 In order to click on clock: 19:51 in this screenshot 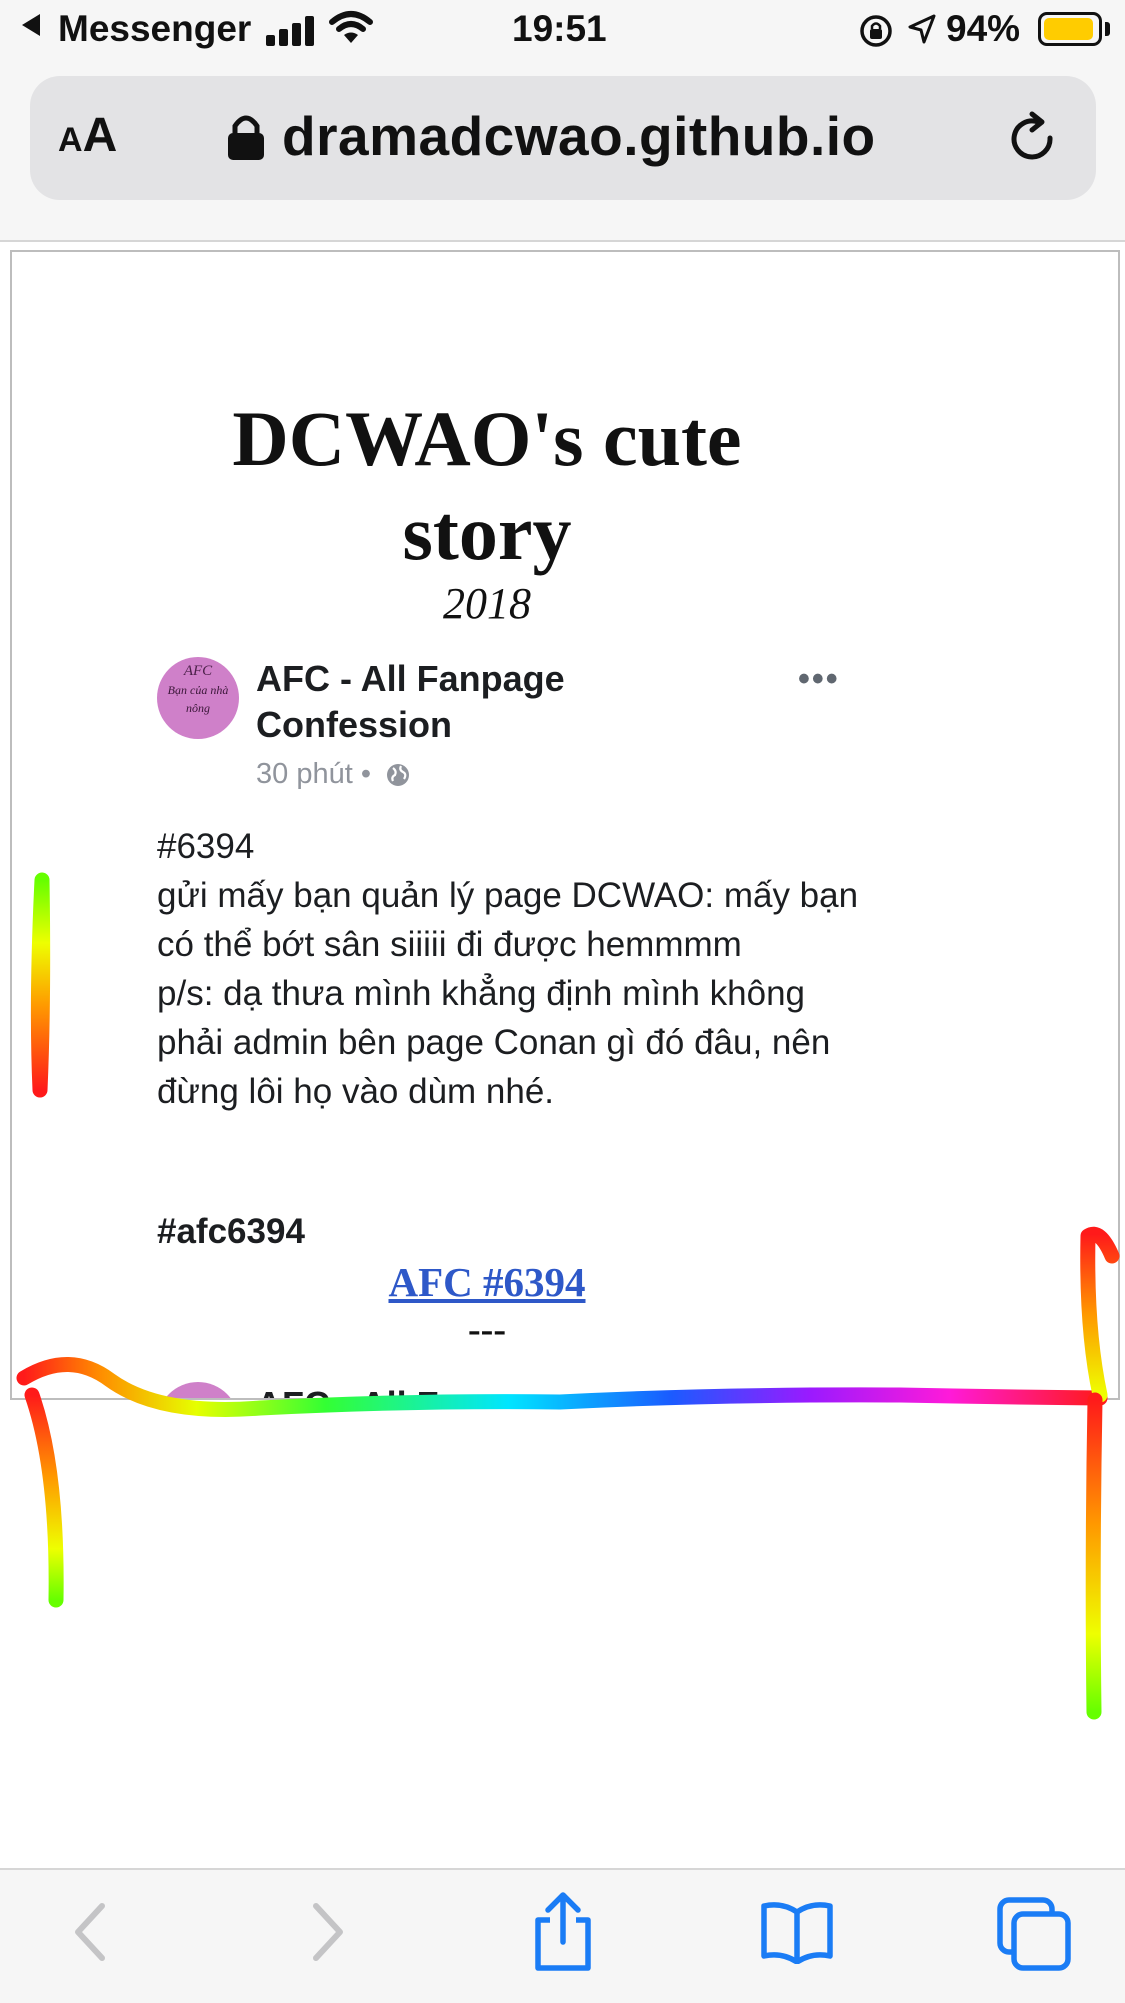, I will do `click(559, 28)`.